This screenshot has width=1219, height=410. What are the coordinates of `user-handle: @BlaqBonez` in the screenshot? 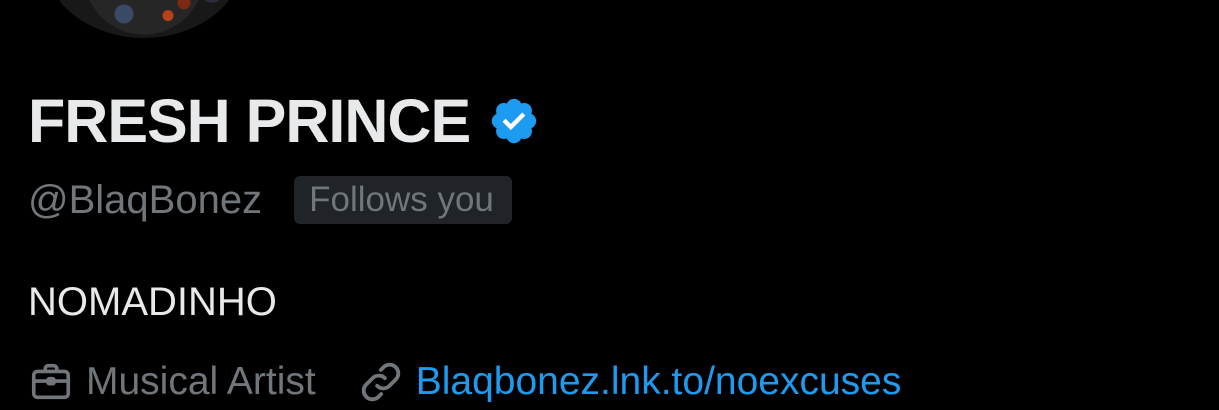 It's located at (145, 200).